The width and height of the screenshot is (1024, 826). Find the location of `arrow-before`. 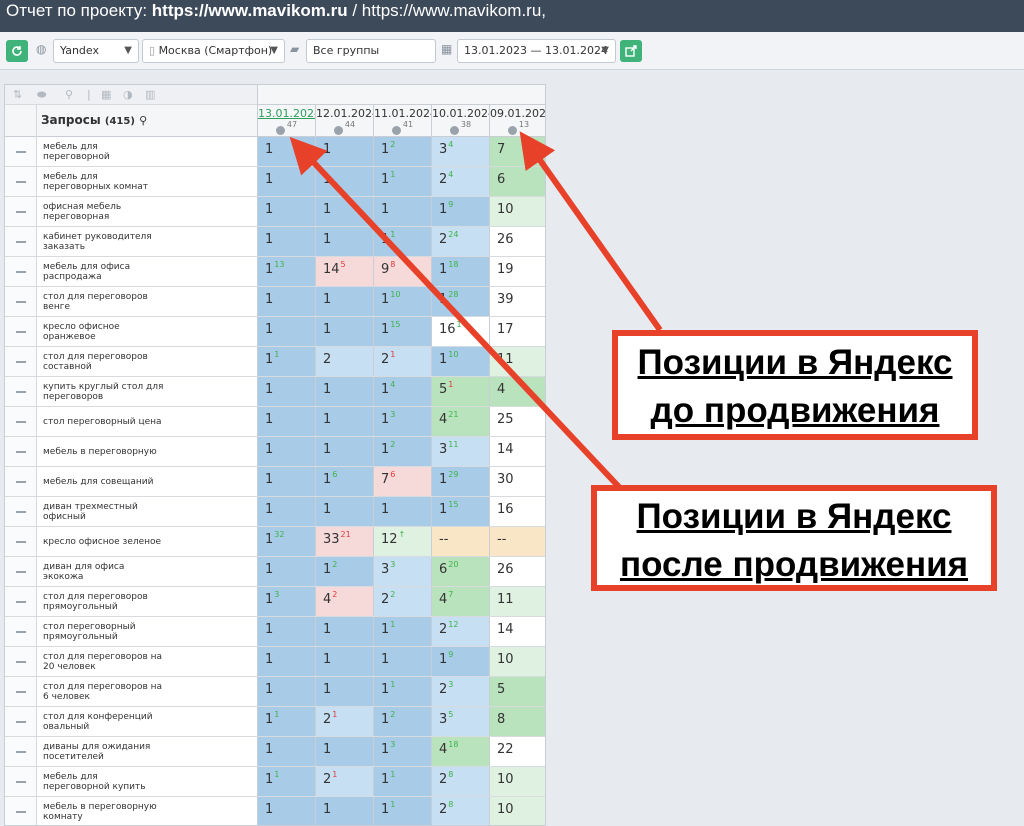

arrow-before is located at coordinates (591, 231).